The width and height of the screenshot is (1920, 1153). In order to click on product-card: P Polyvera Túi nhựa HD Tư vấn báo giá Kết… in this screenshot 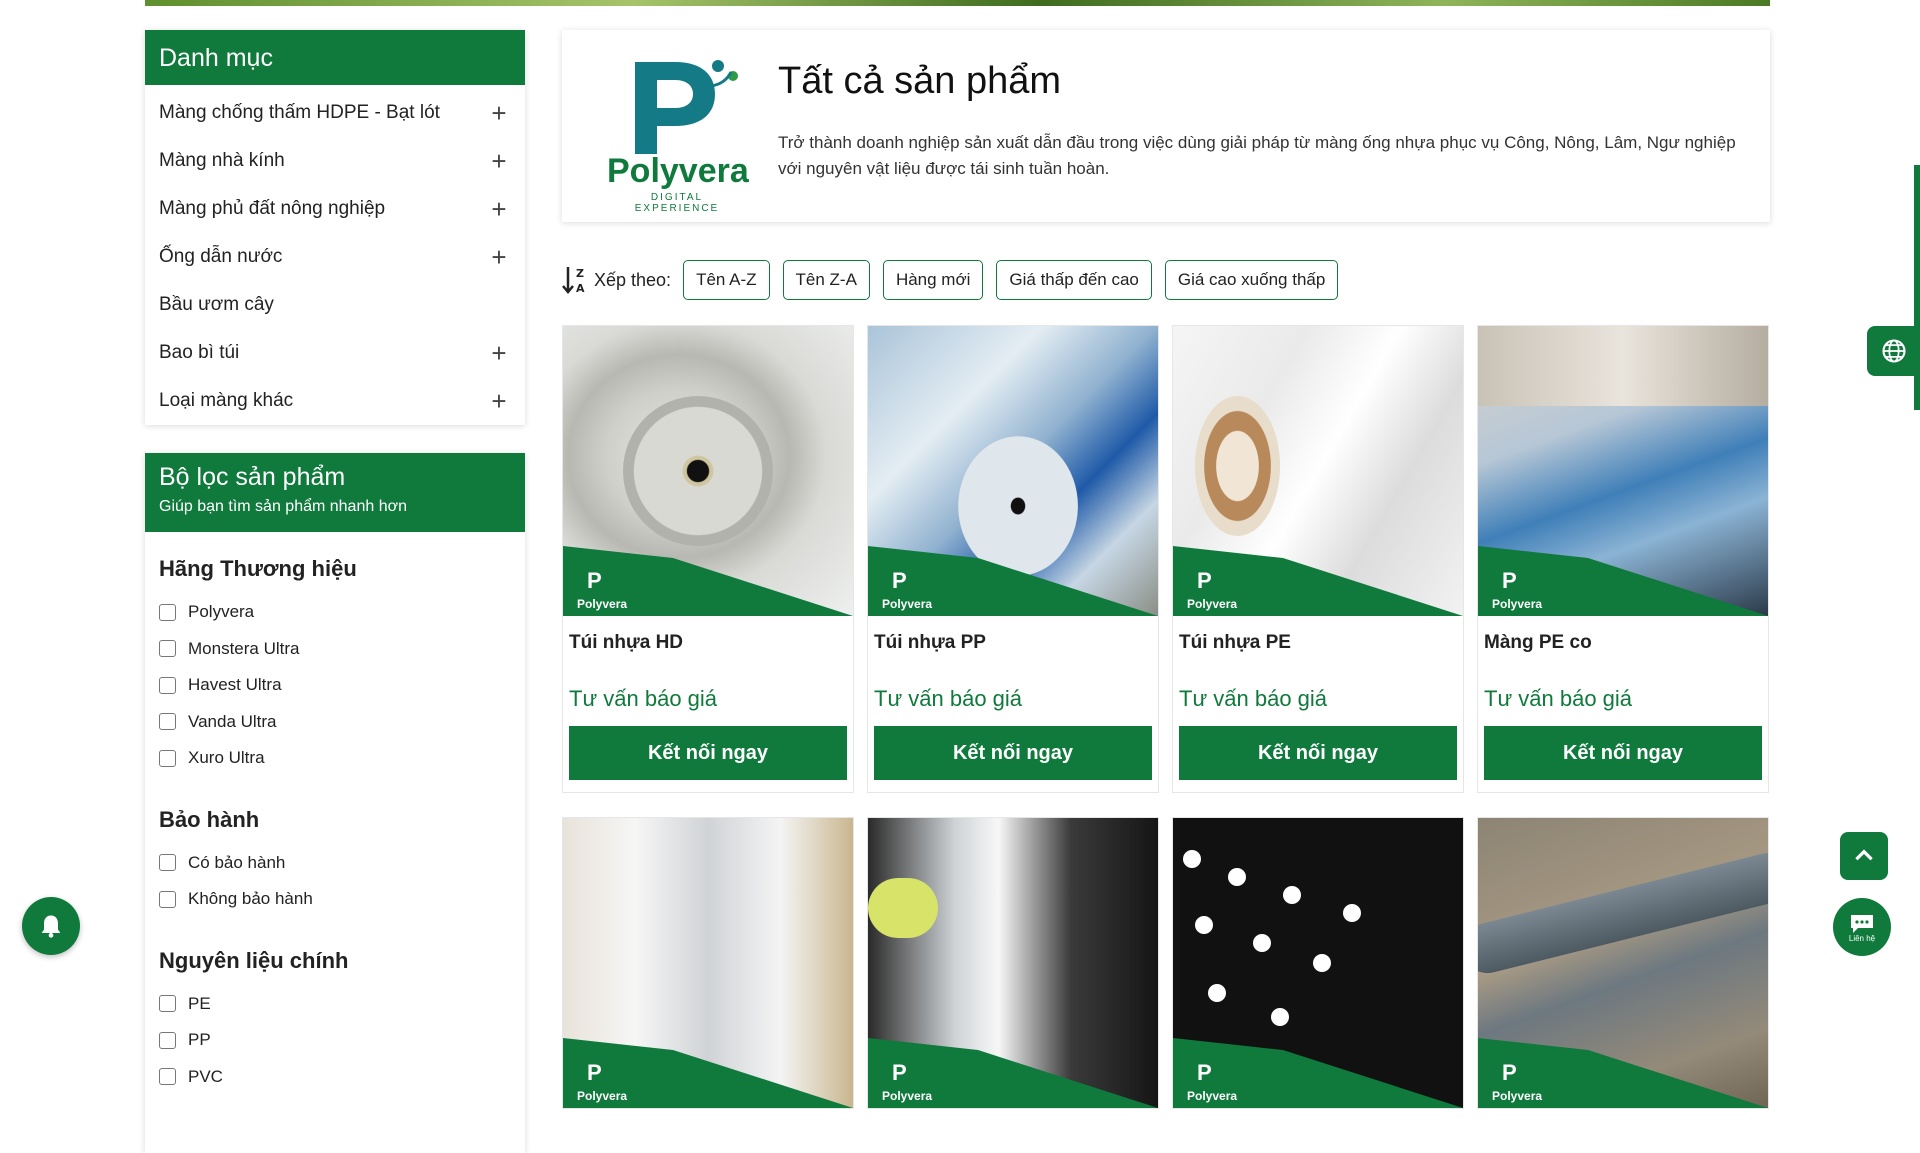, I will do `click(708, 559)`.